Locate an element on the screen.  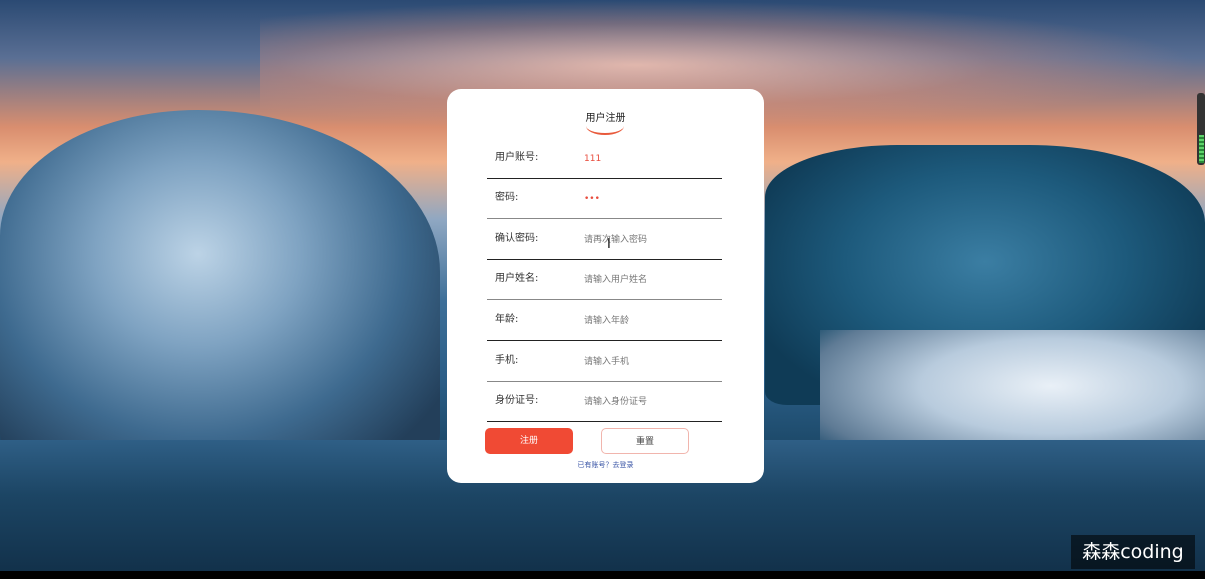
field-label-confirm-password: 确认密码: is located at coordinates (517, 238).